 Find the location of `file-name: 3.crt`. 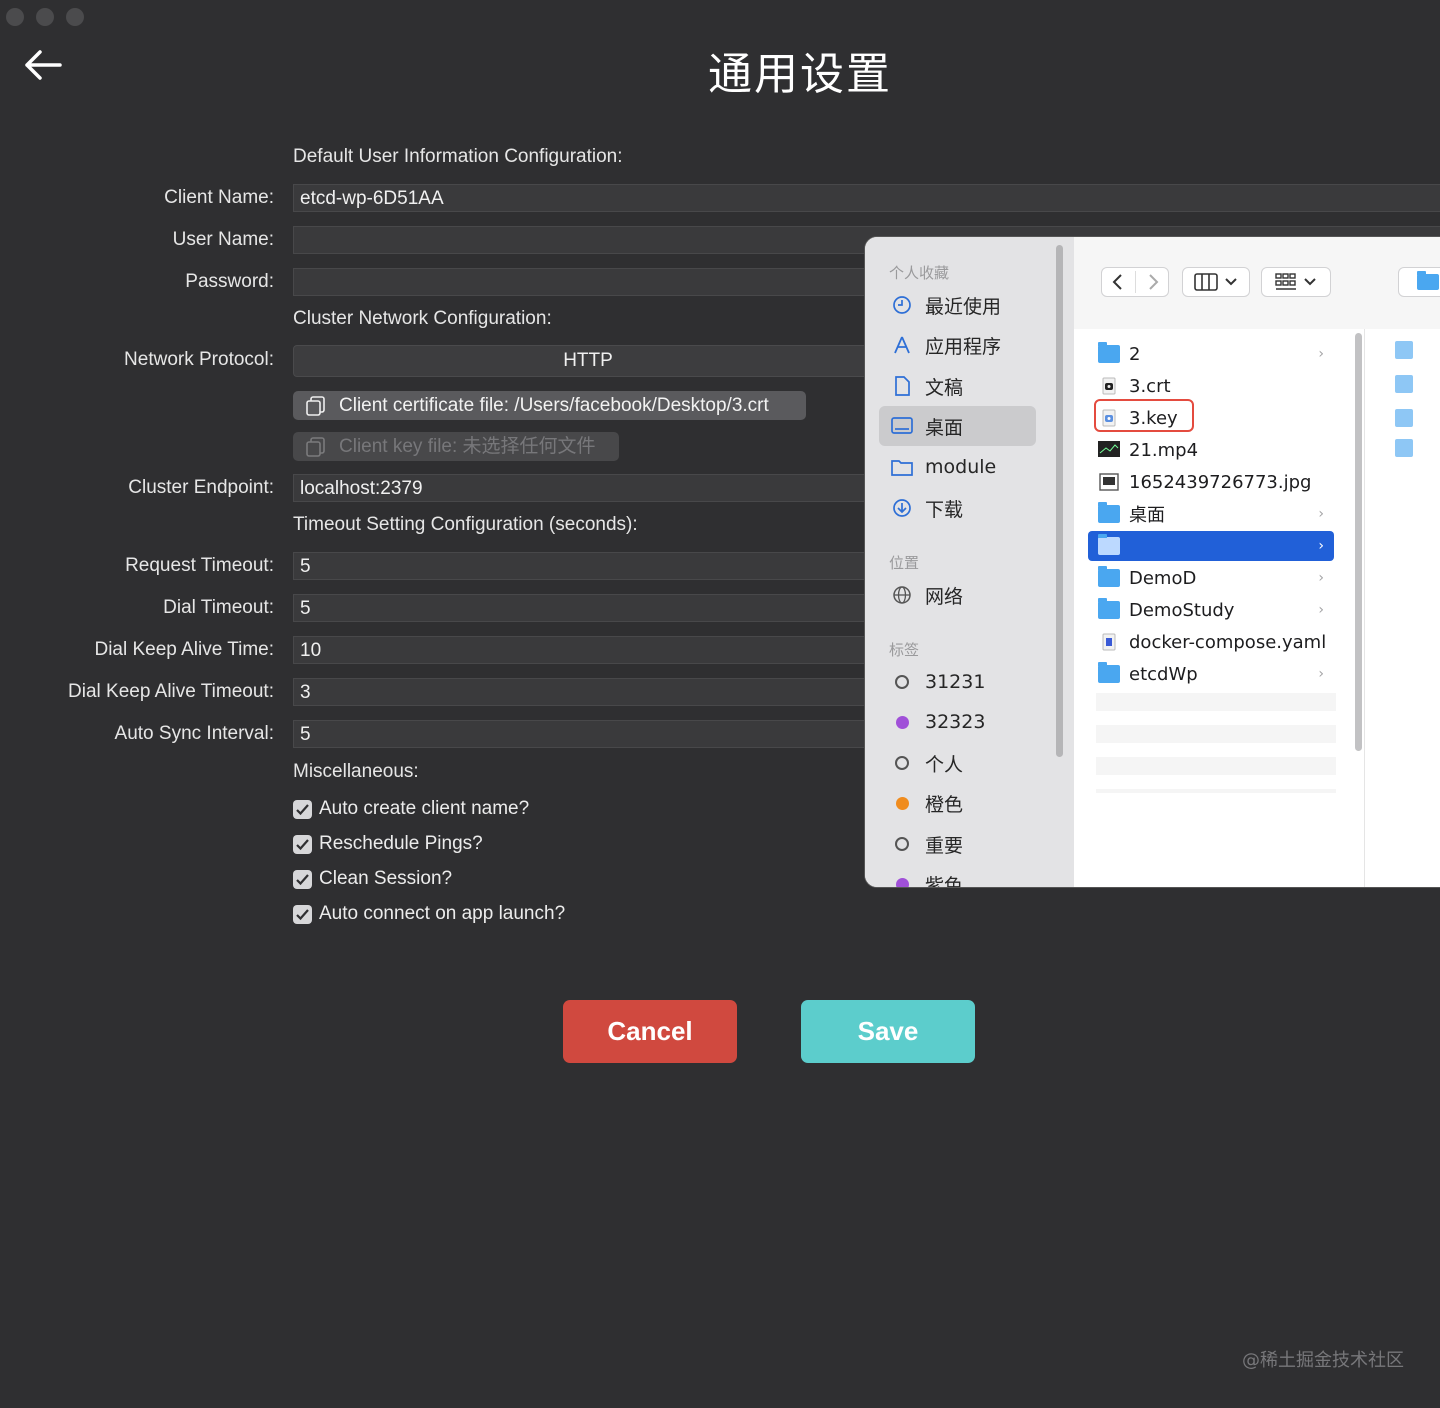

file-name: 3.crt is located at coordinates (1150, 386).